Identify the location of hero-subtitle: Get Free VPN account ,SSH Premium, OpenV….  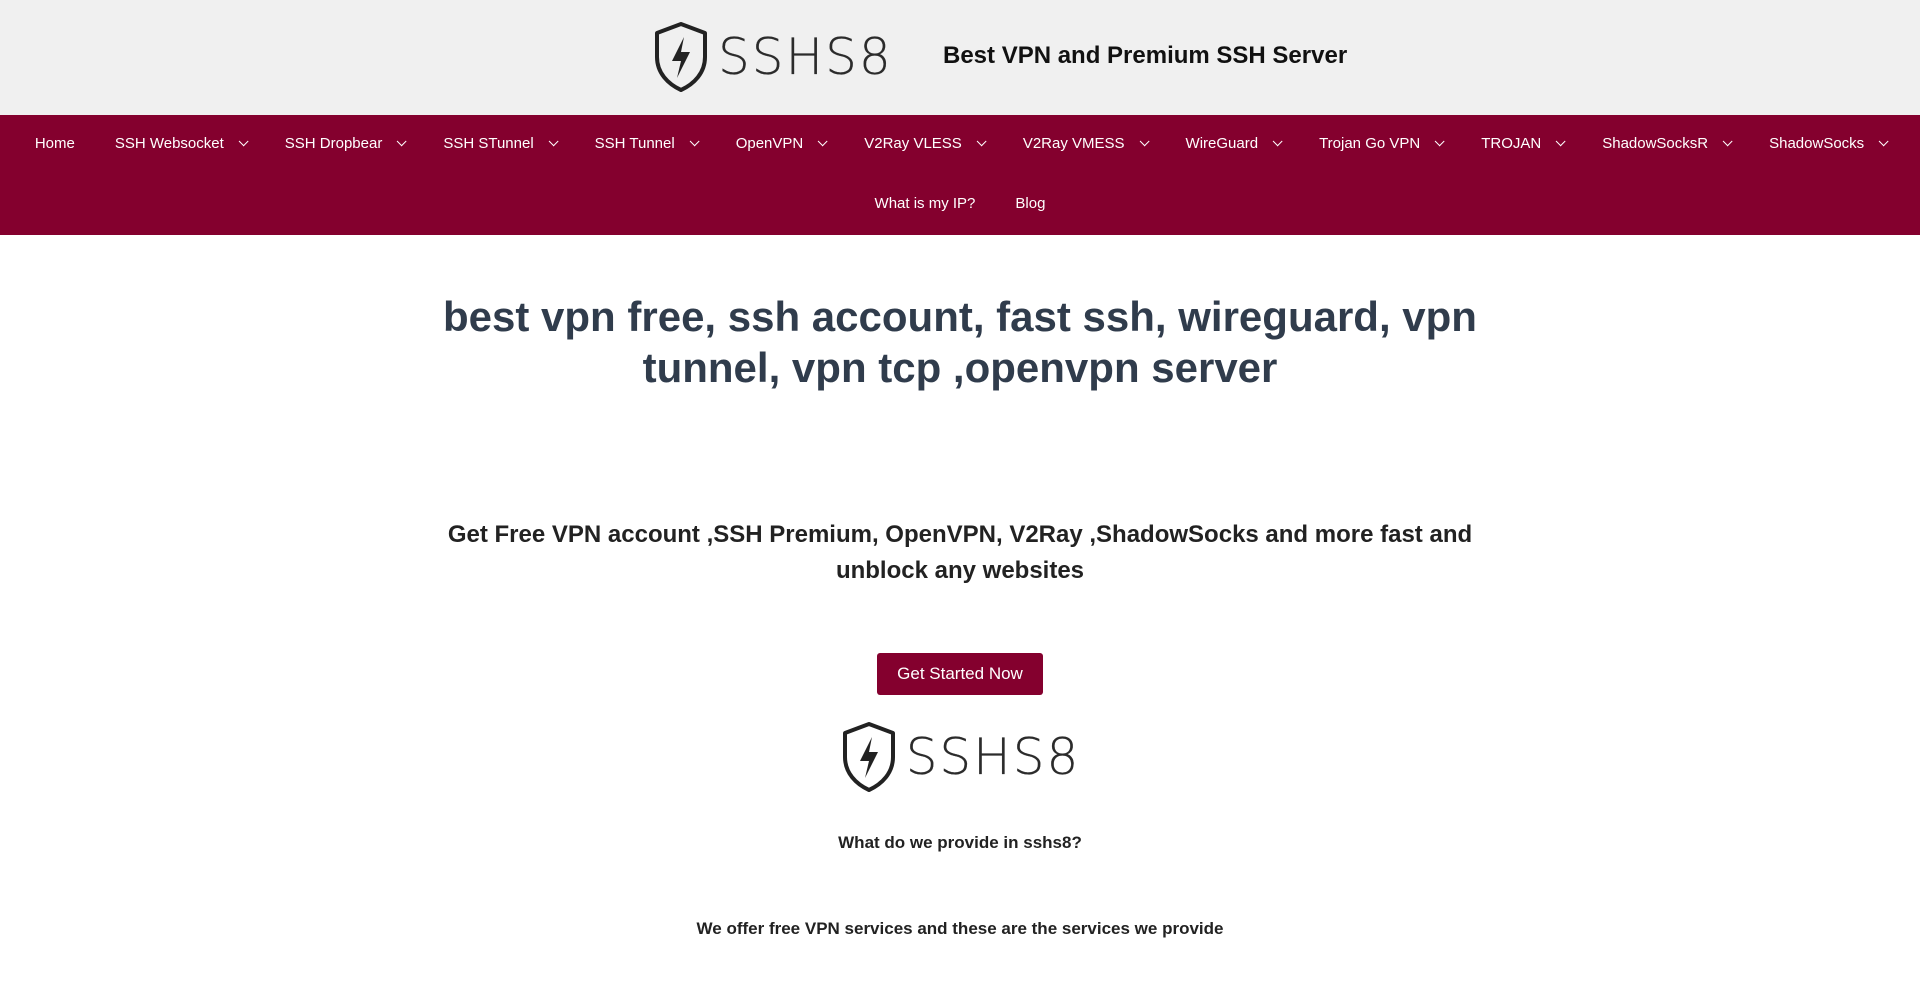
(960, 552).